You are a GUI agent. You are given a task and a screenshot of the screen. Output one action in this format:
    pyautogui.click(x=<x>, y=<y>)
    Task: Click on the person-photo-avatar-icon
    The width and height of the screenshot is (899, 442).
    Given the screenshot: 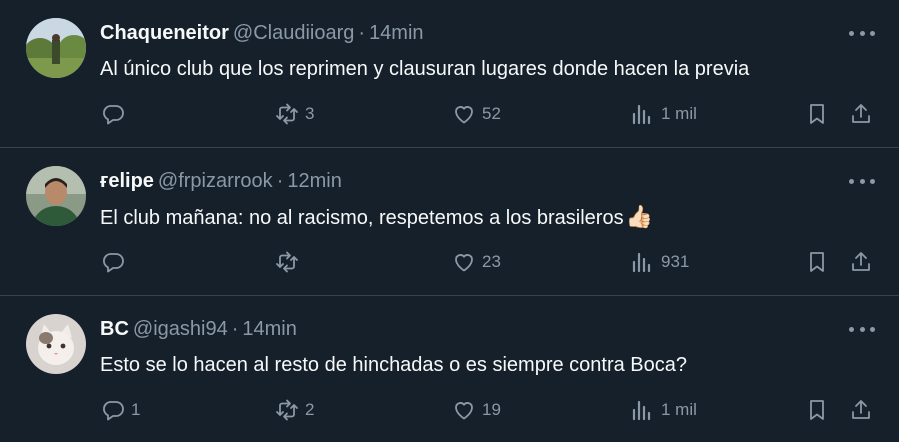 What is the action you would take?
    pyautogui.click(x=56, y=196)
    